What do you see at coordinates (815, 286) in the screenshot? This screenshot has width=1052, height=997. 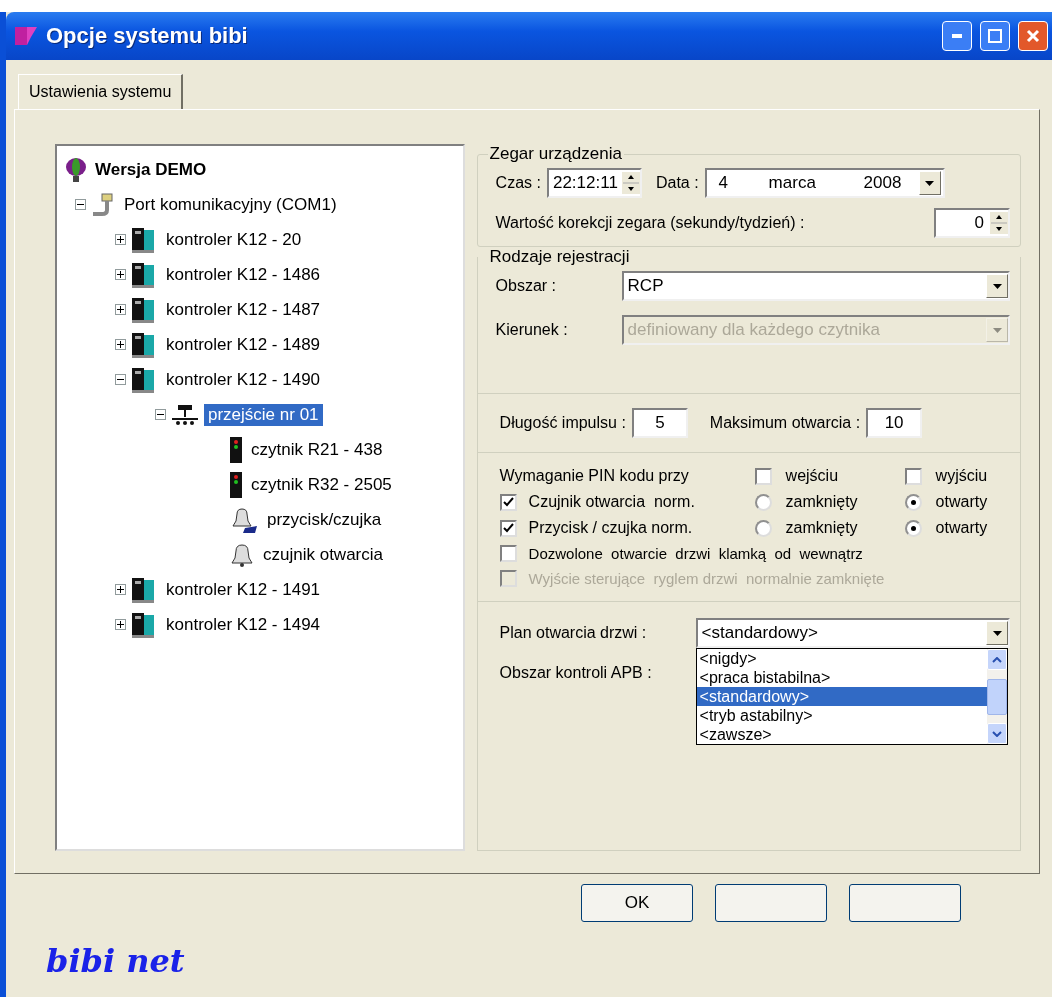 I see `dropdown: RCP` at bounding box center [815, 286].